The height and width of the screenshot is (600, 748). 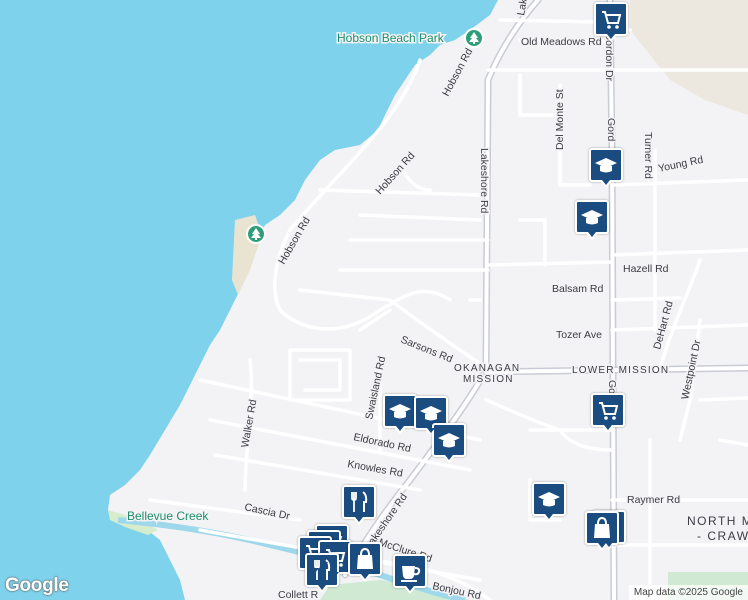 I want to click on map-data-credits: Map data ©2025 Google, so click(x=688, y=592).